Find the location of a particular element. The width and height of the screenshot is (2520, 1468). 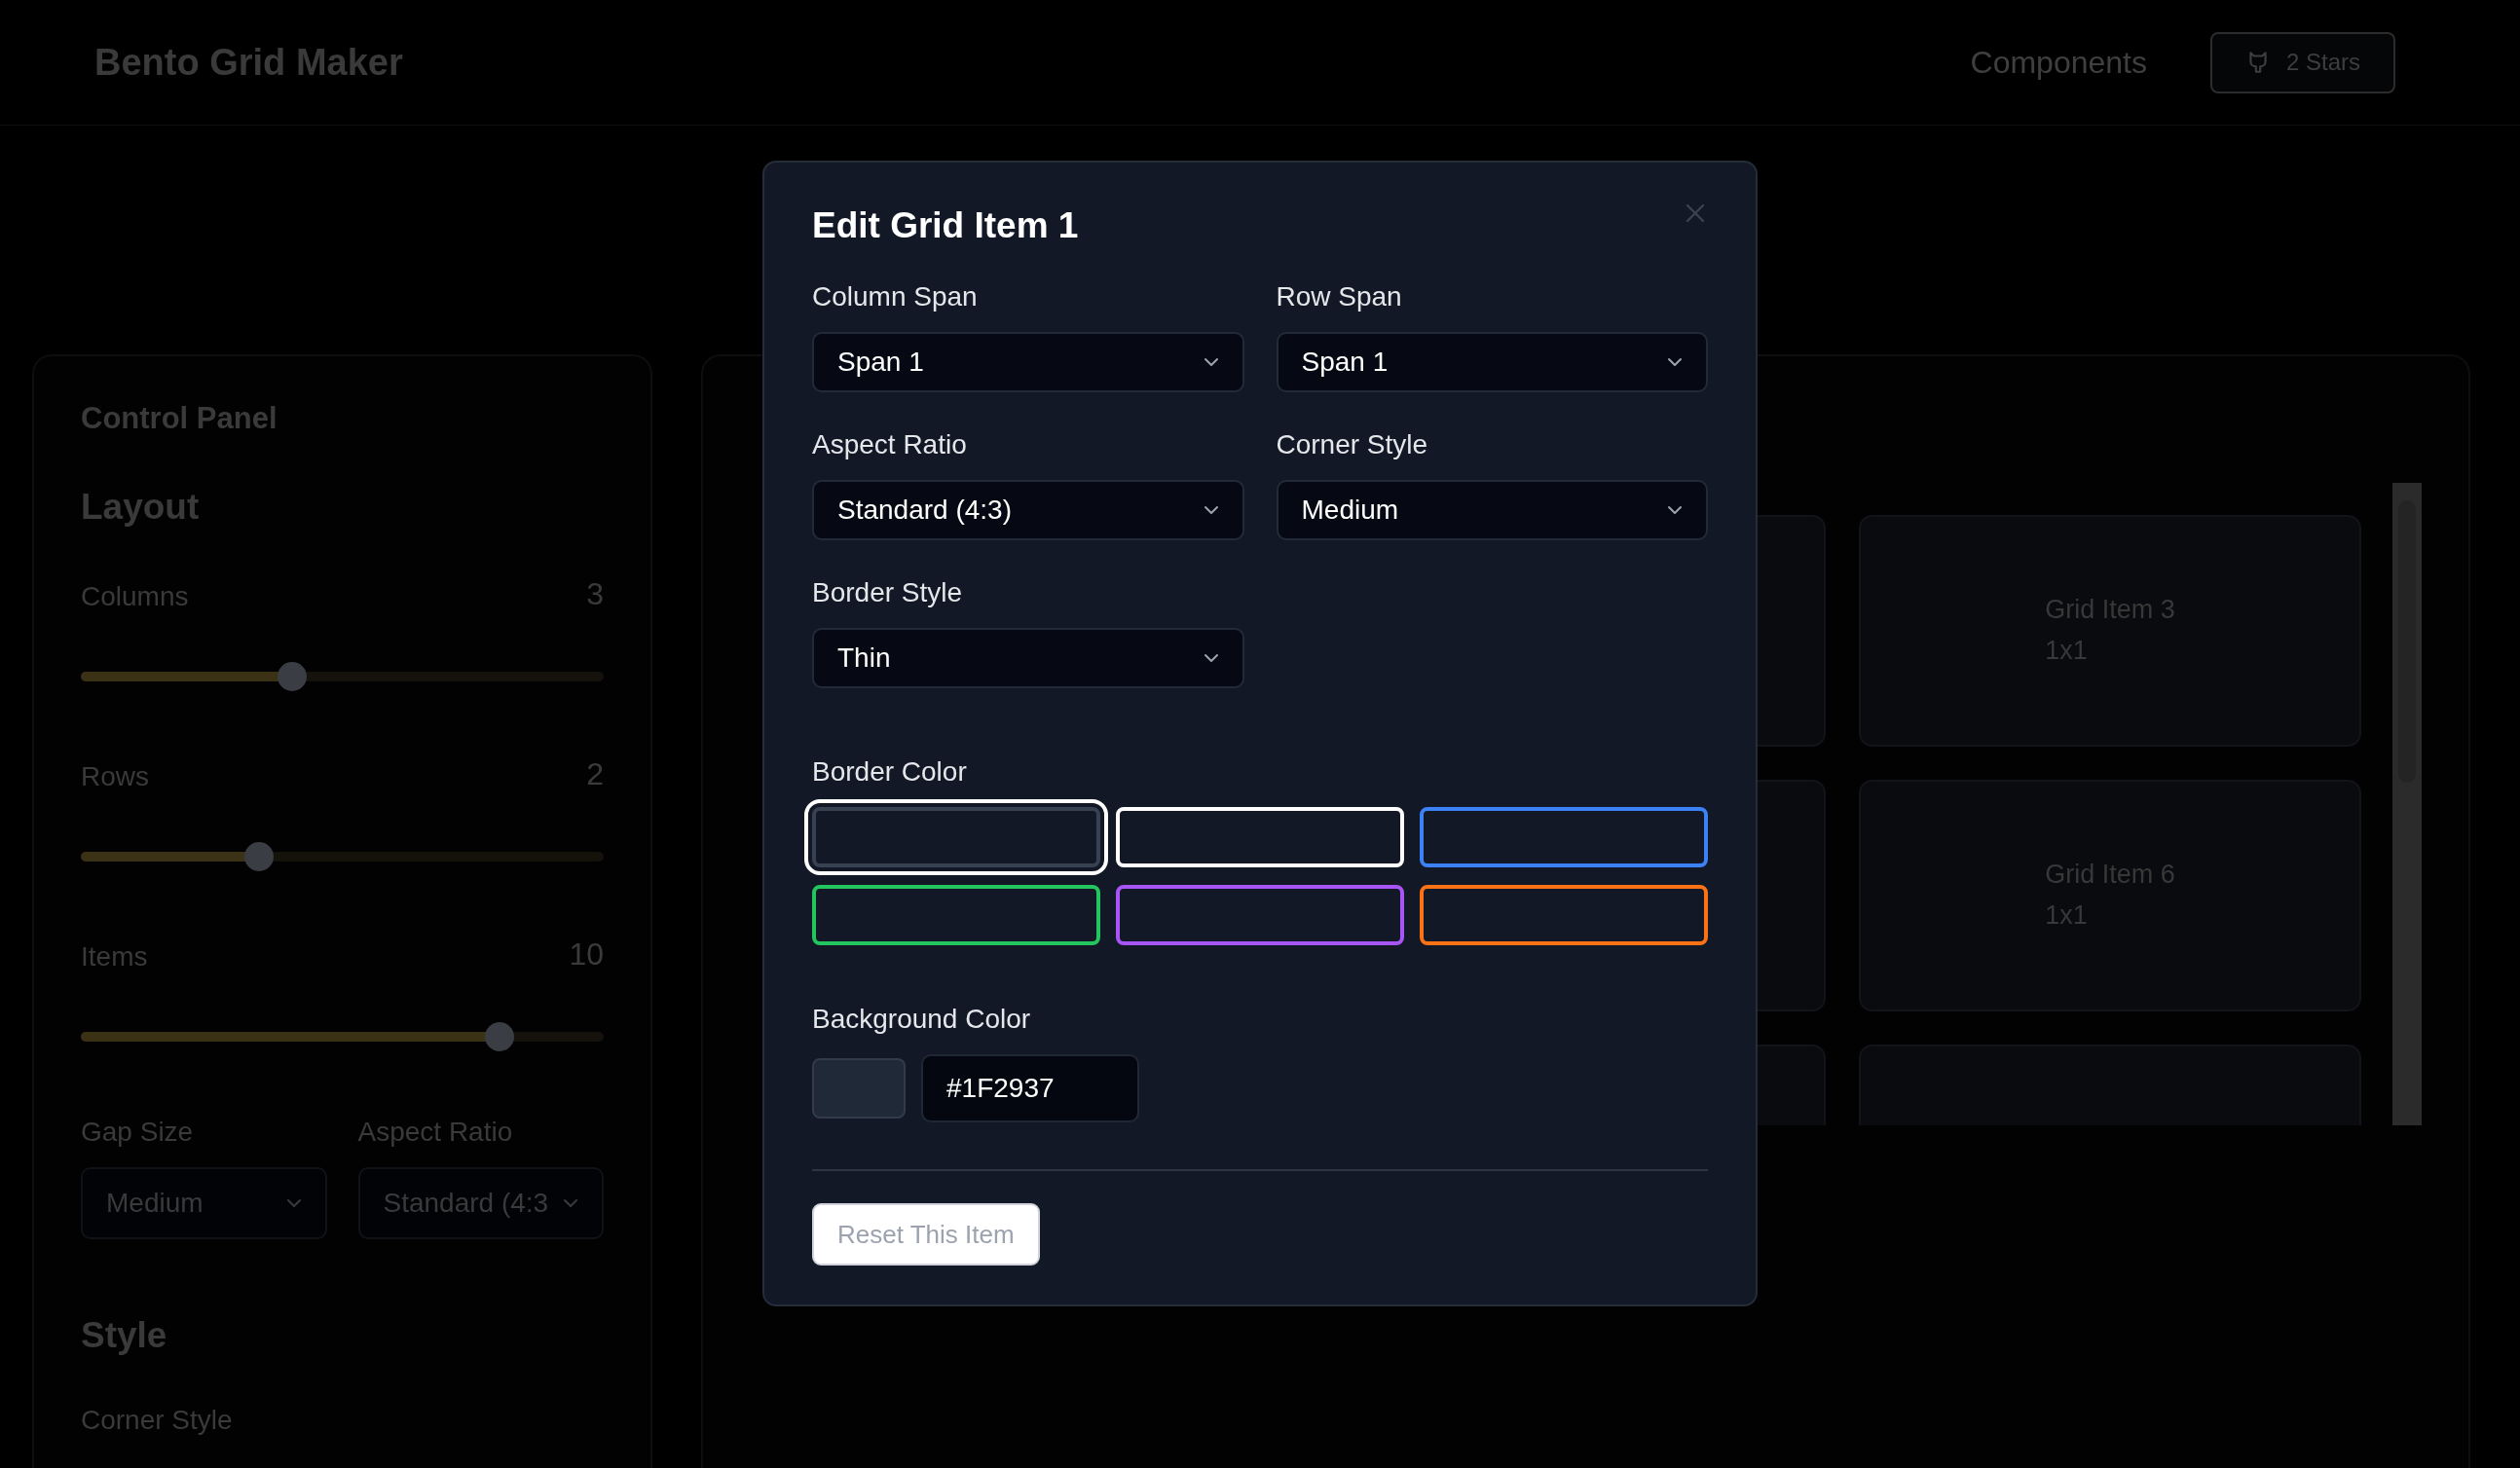

slider-value: 3 is located at coordinates (595, 594).